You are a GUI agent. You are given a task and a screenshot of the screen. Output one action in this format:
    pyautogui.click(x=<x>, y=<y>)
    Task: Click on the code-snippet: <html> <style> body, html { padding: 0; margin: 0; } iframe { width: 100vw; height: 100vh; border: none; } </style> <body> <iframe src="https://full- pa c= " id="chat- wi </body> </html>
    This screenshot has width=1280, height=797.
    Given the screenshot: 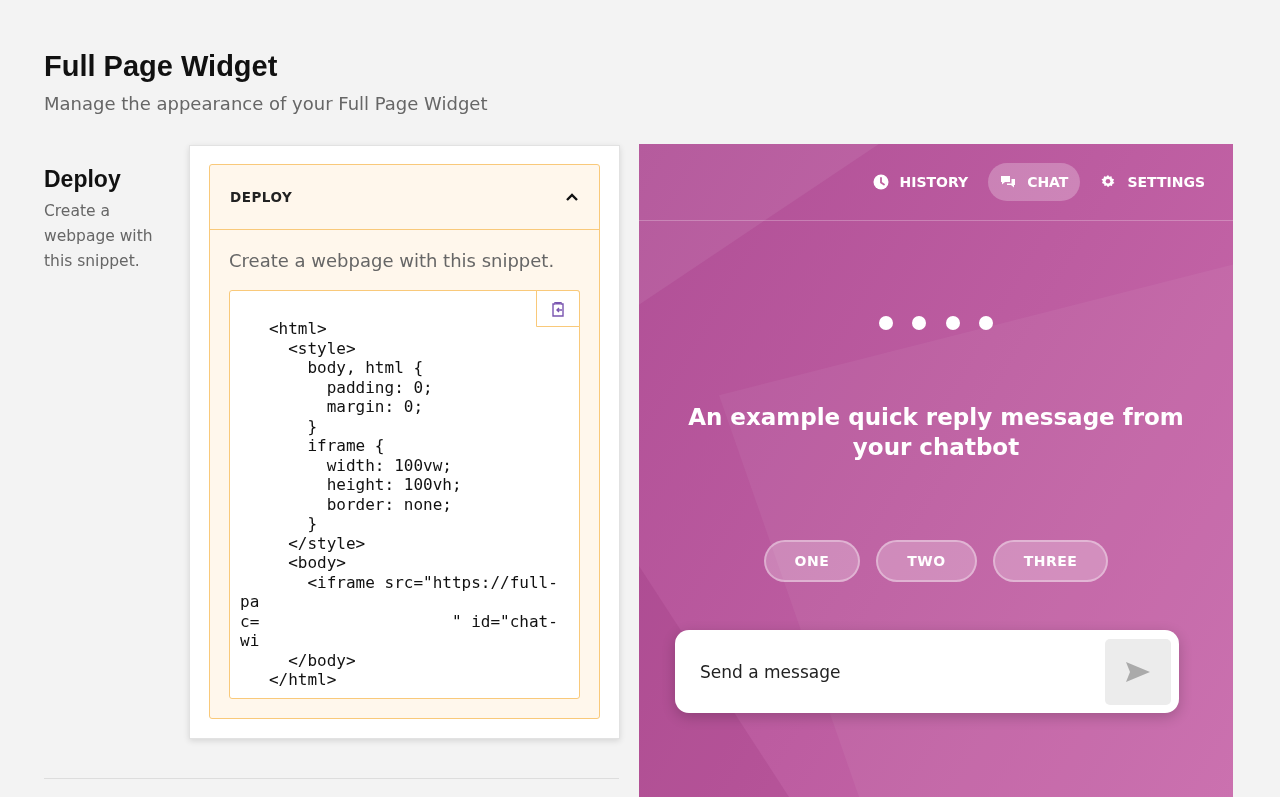 What is the action you would take?
    pyautogui.click(x=399, y=504)
    